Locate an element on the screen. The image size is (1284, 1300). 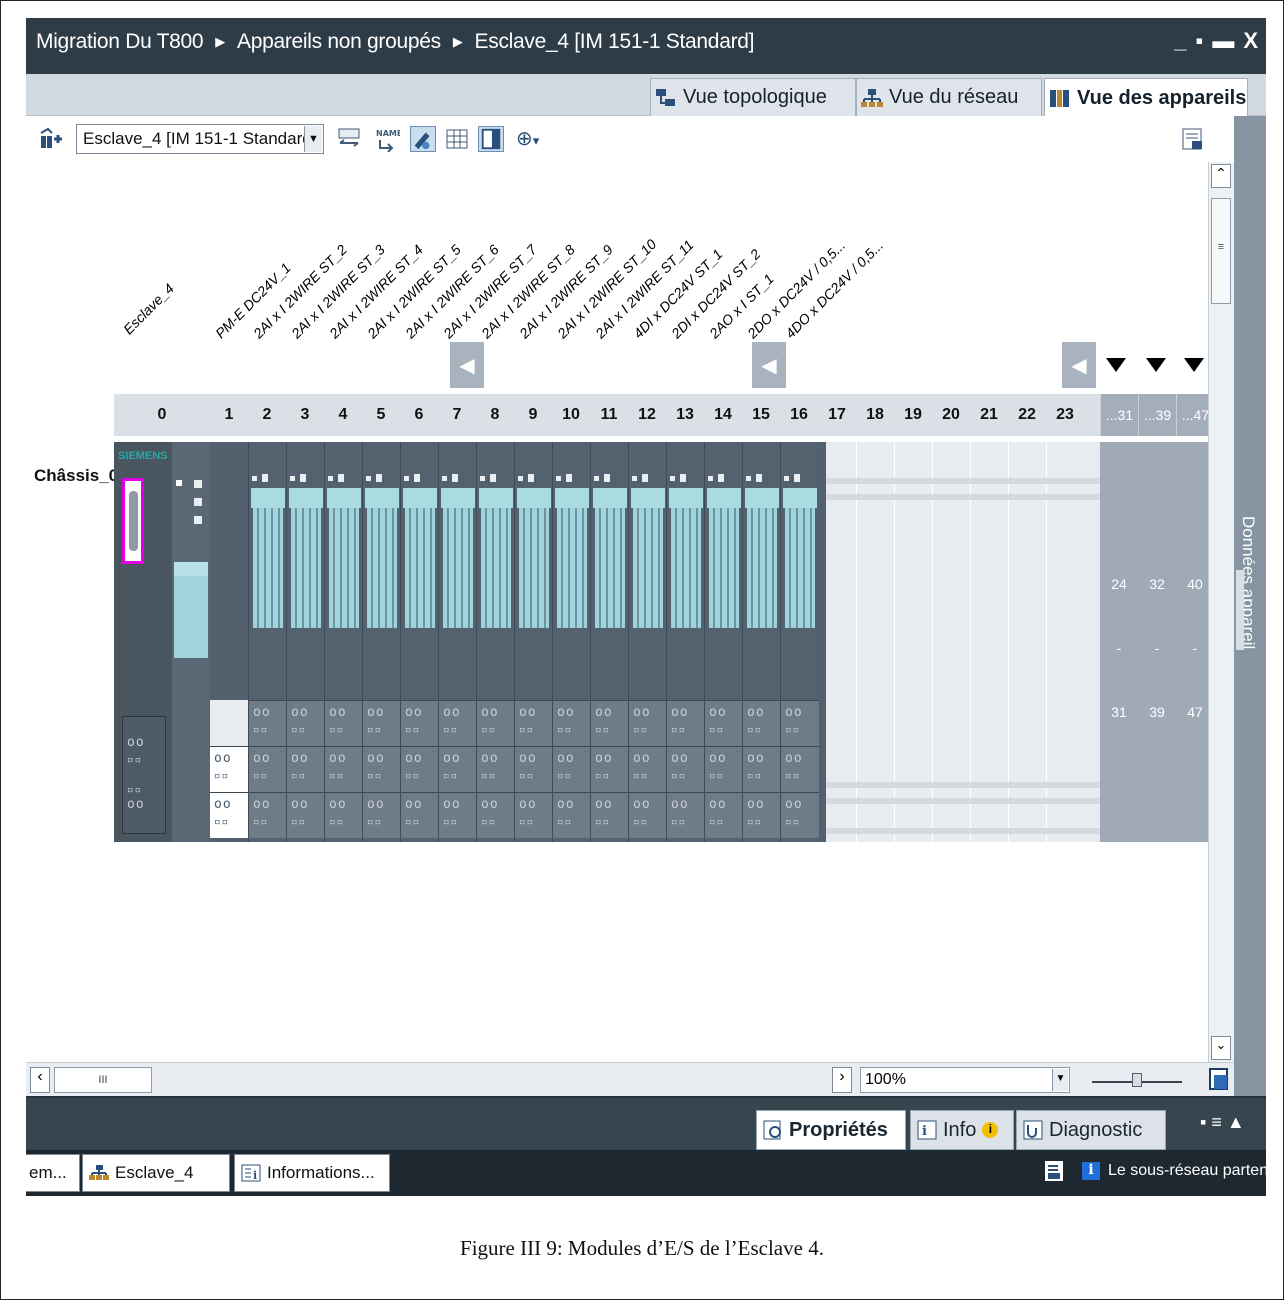
device-select: Esclave_4 [IM 151-1 Standard] ▼ is located at coordinates (200, 139).